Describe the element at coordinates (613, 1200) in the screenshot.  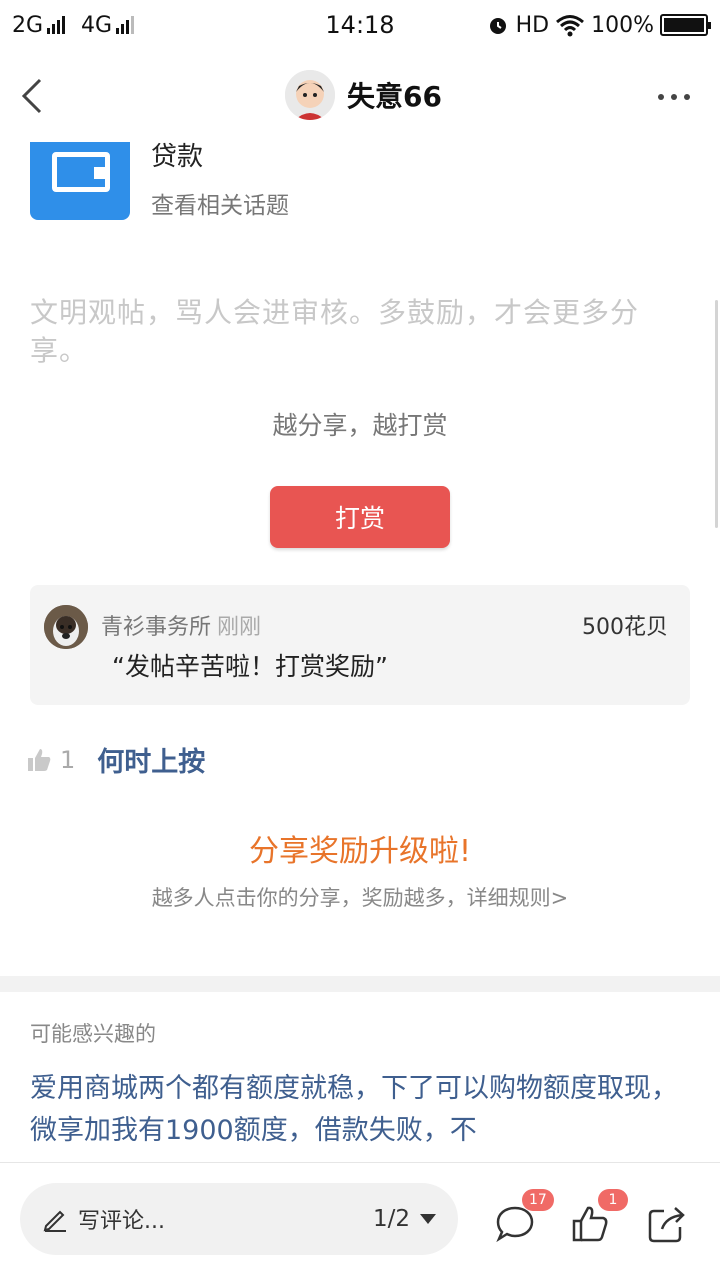
I see `like-count-badge: 1` at that location.